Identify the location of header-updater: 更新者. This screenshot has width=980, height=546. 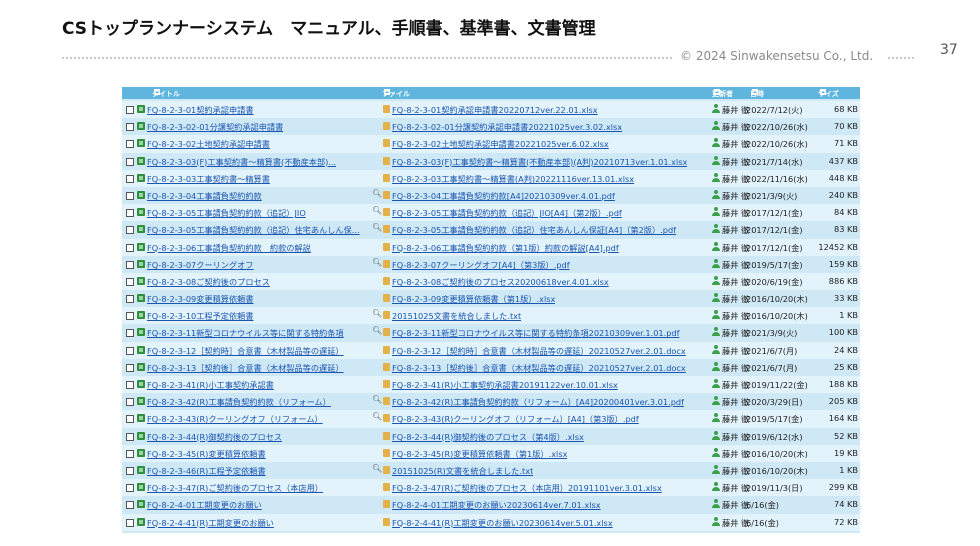
(722, 93).